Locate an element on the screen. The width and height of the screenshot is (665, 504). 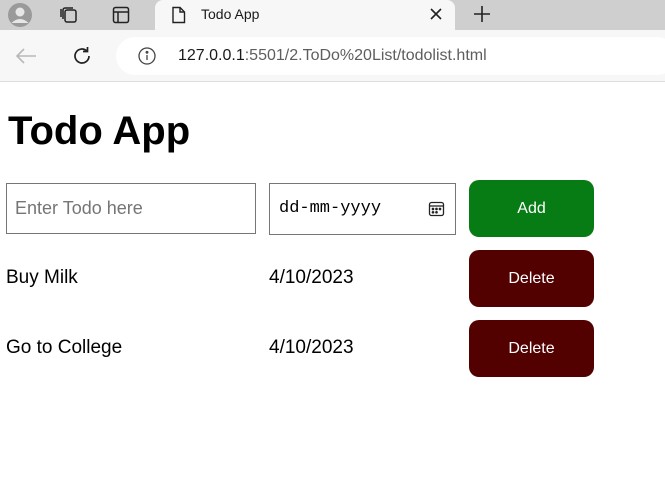
profile-icon is located at coordinates (20, 15).